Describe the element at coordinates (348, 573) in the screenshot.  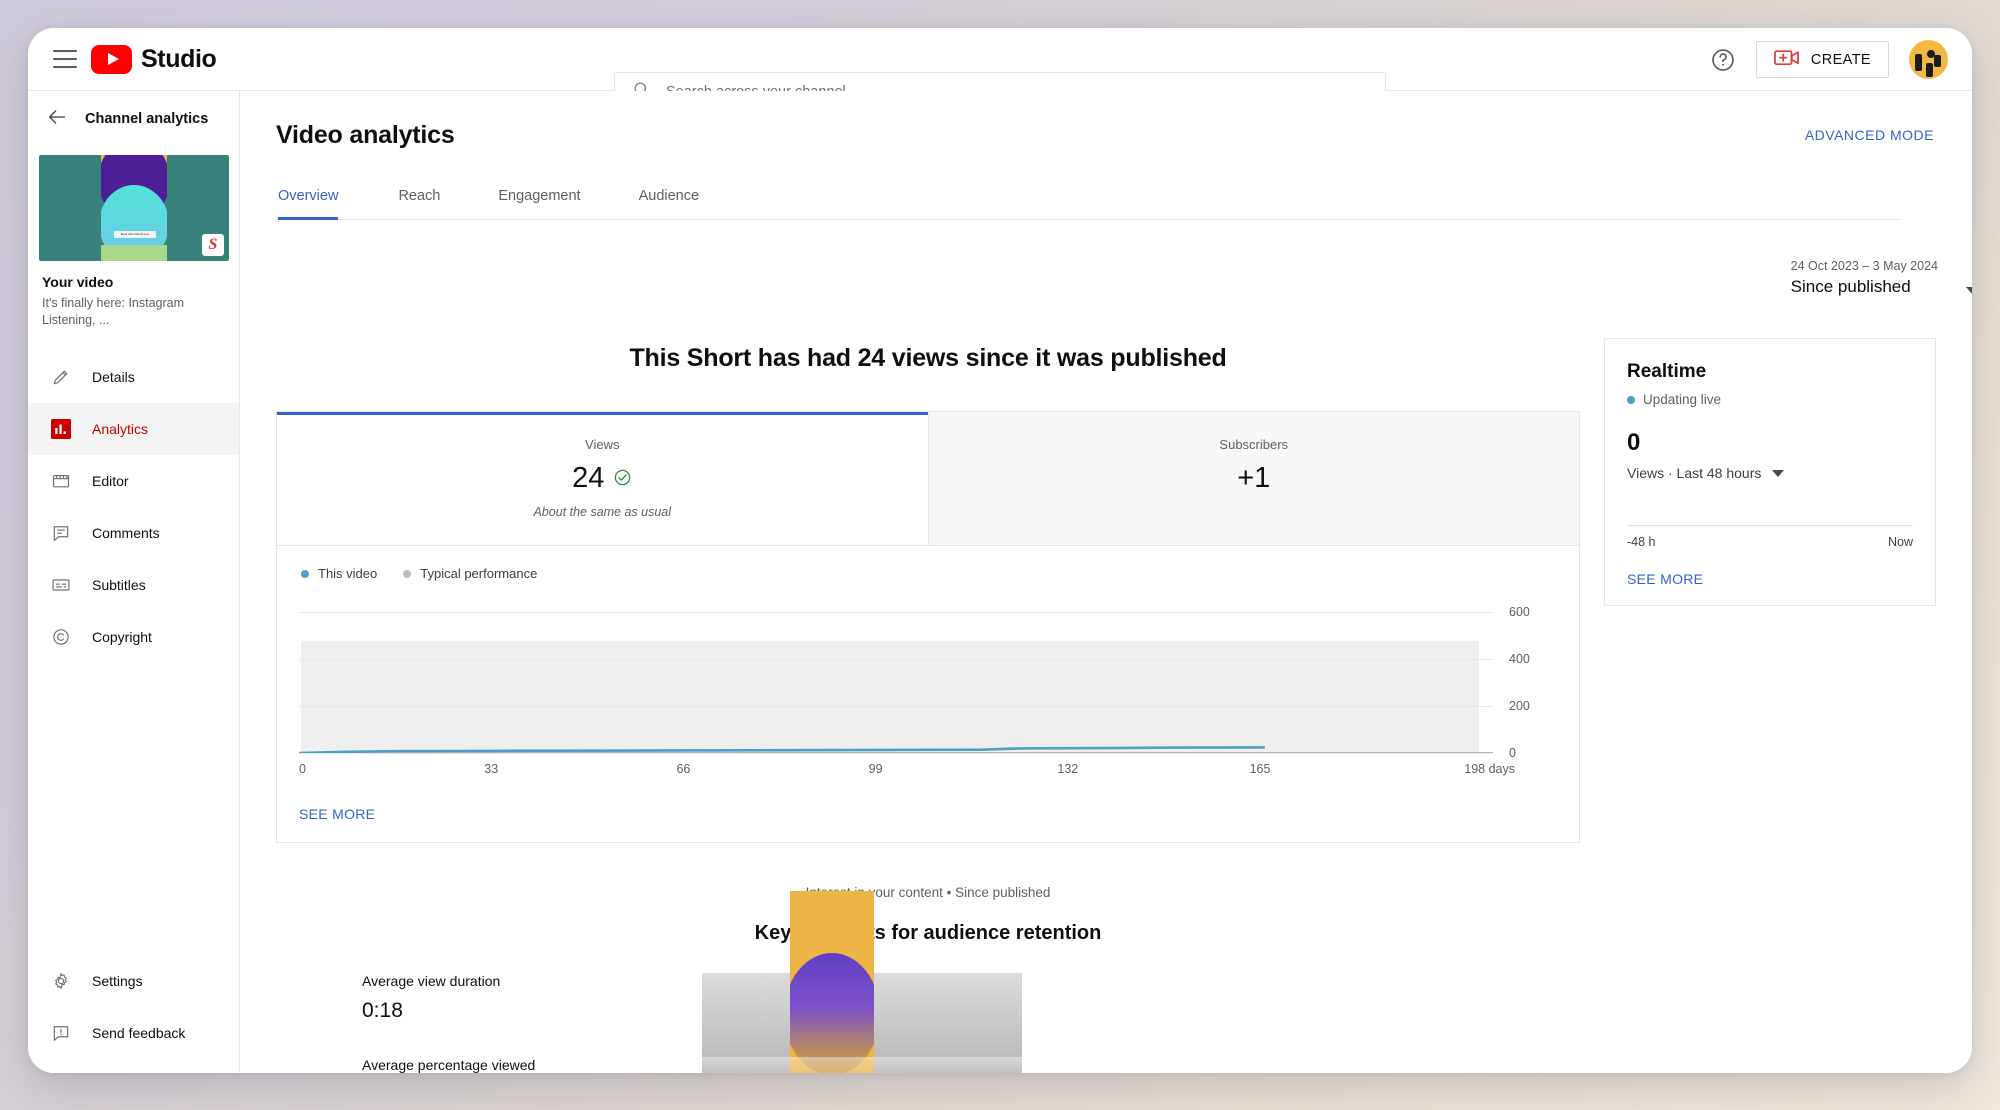
I see `legend-label: This video` at that location.